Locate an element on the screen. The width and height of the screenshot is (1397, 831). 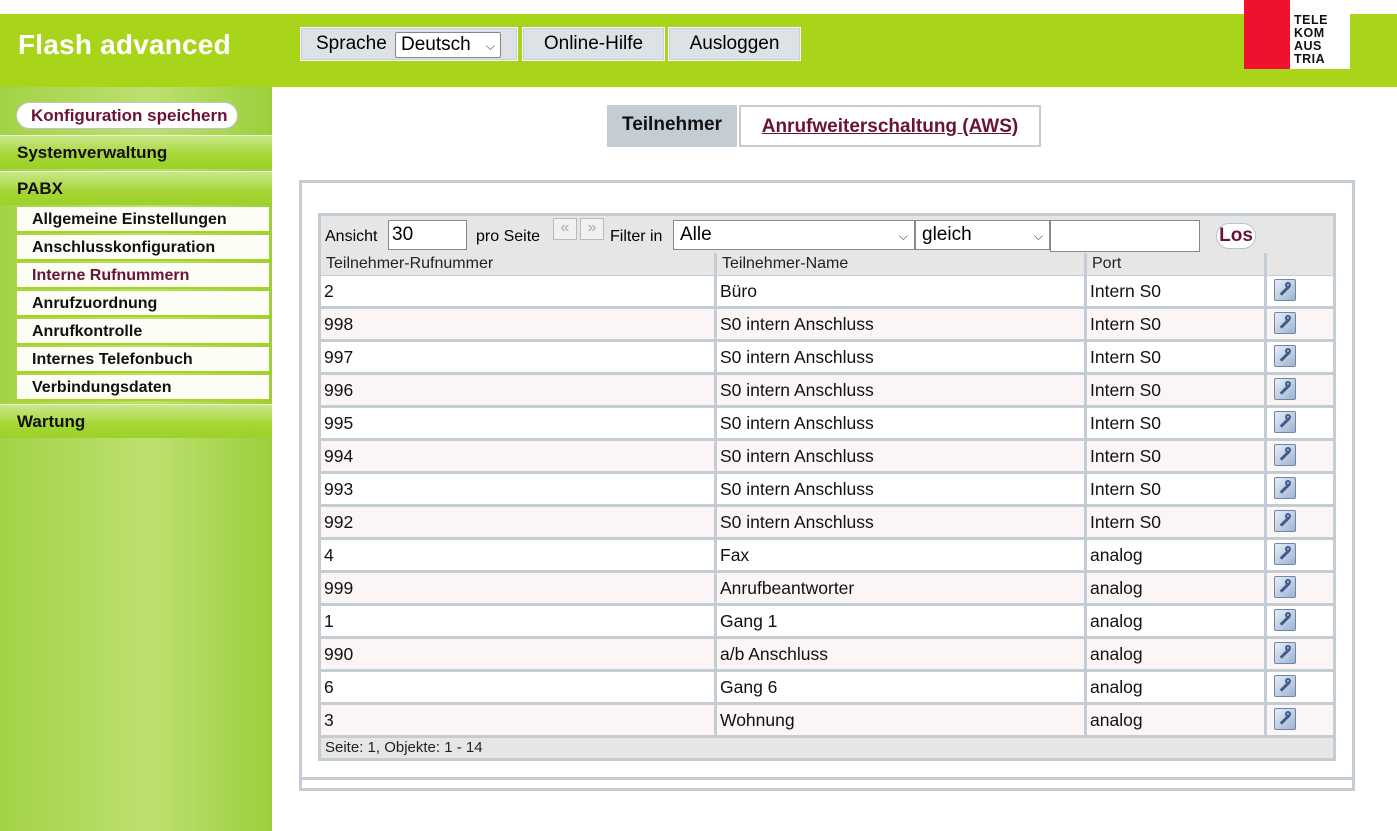
table-row: 992 S0 intern Anschluss Intern S0 is located at coordinates (827, 523).